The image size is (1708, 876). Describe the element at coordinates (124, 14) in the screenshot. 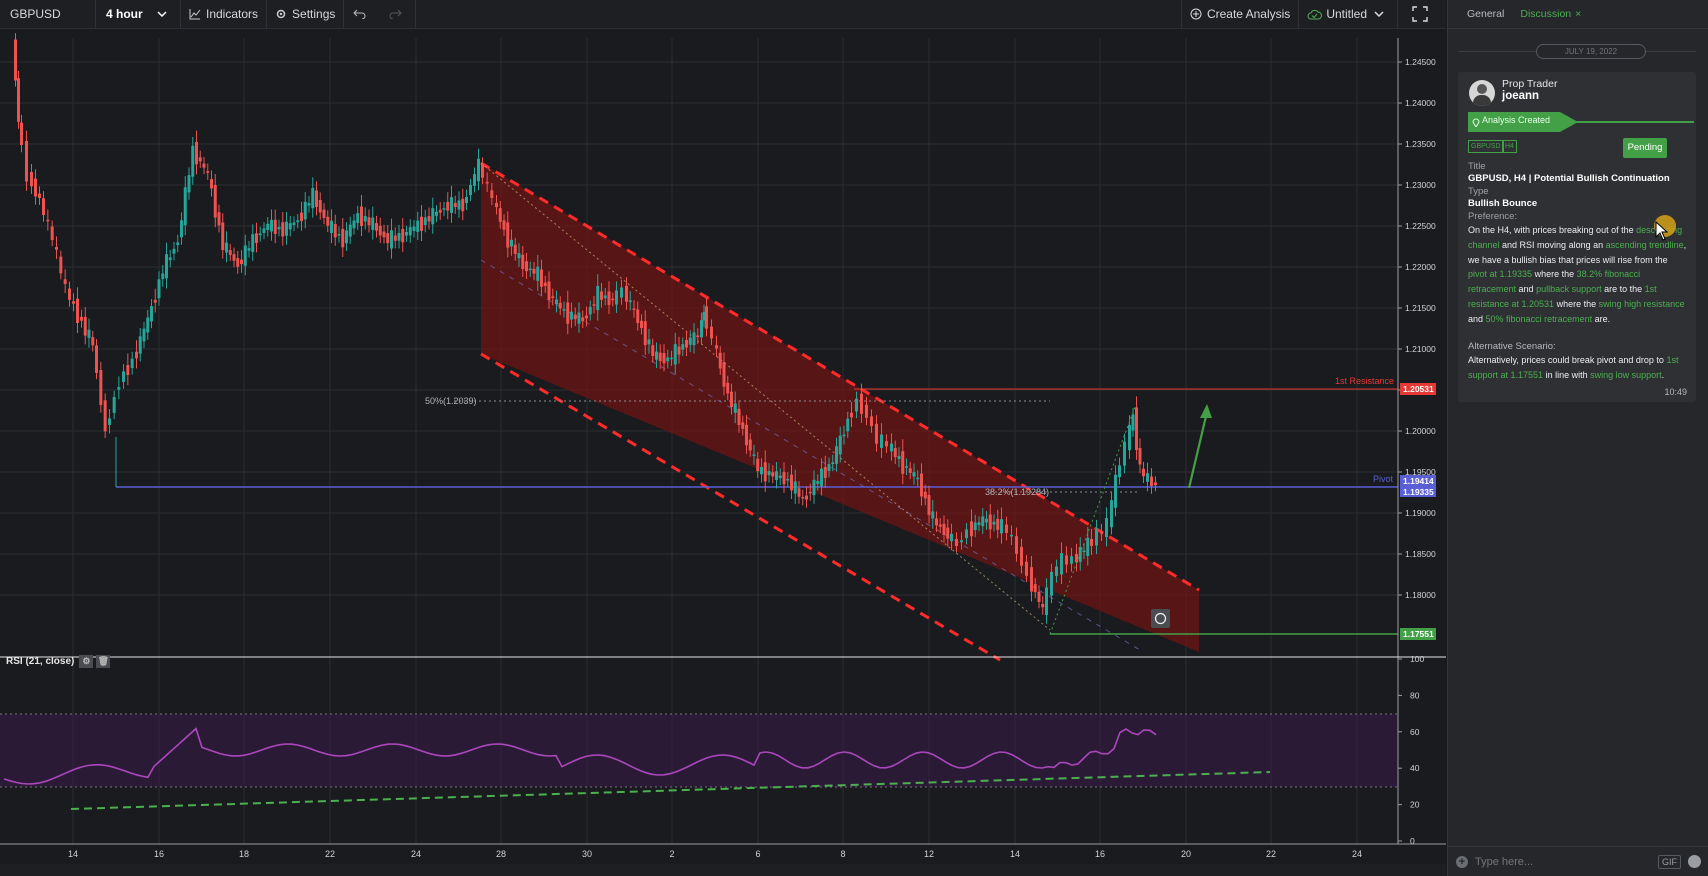

I see `interval-label: 4 hour` at that location.